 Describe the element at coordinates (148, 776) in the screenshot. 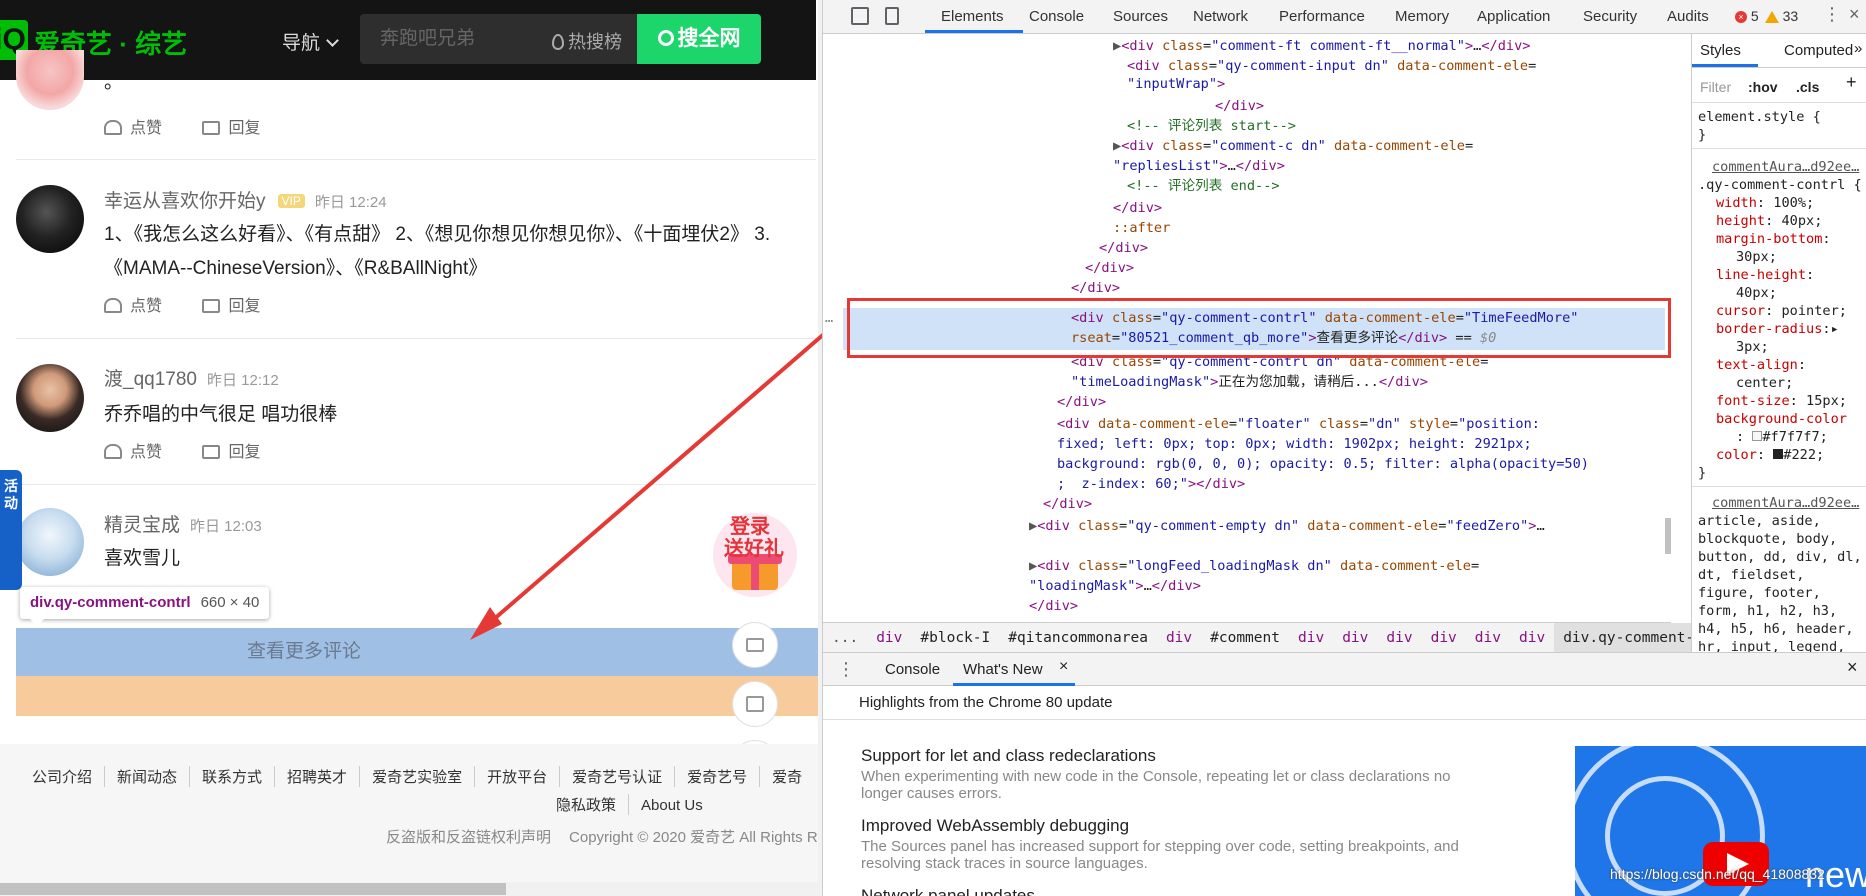

I see `footer-link: 新闻动态` at that location.